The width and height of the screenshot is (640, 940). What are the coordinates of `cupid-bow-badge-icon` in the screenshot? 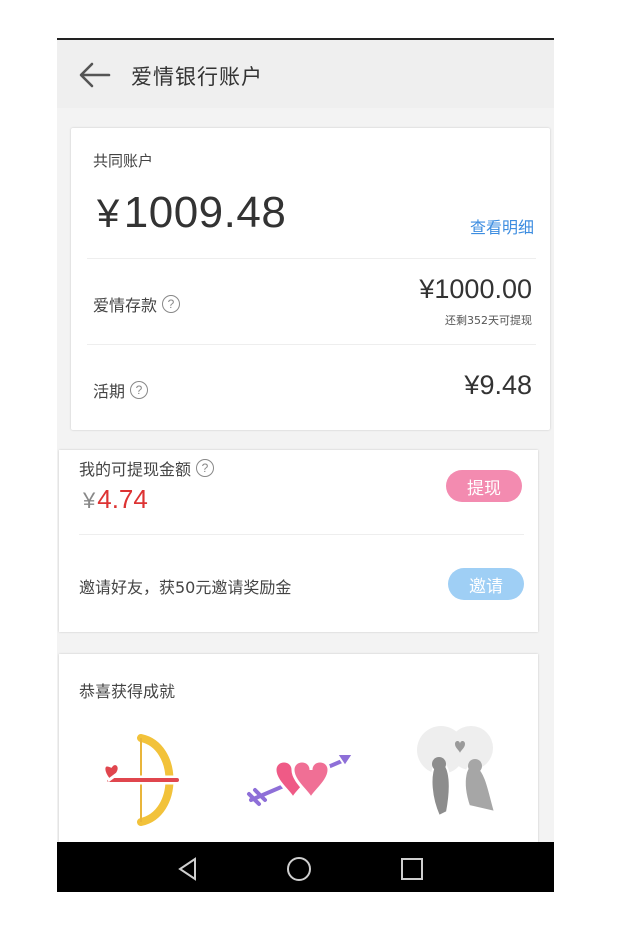 It's located at (142, 780).